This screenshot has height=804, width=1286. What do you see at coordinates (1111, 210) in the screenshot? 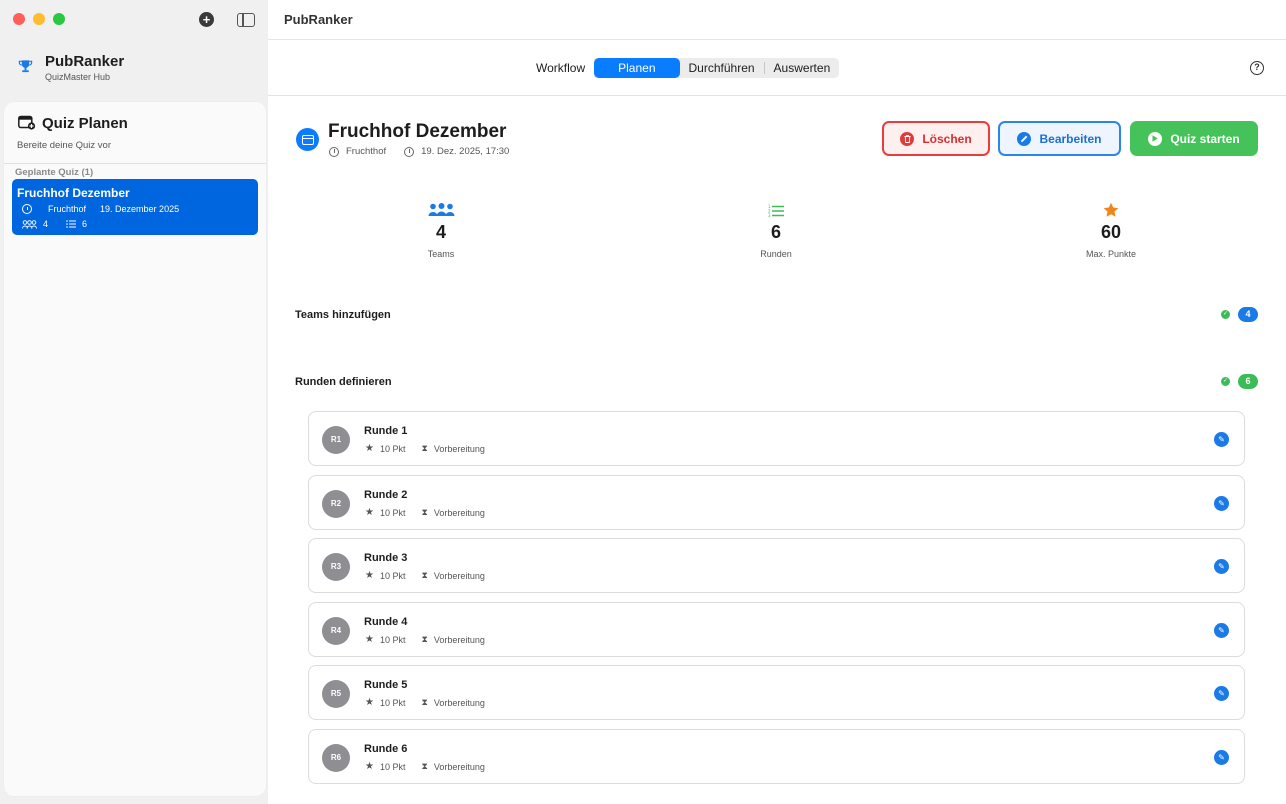
I see `star-icon` at bounding box center [1111, 210].